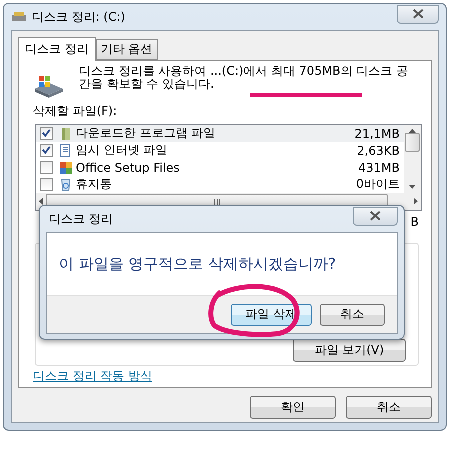 The image size is (454, 452). What do you see at coordinates (293, 407) in the screenshot?
I see `ok-button: 확인` at bounding box center [293, 407].